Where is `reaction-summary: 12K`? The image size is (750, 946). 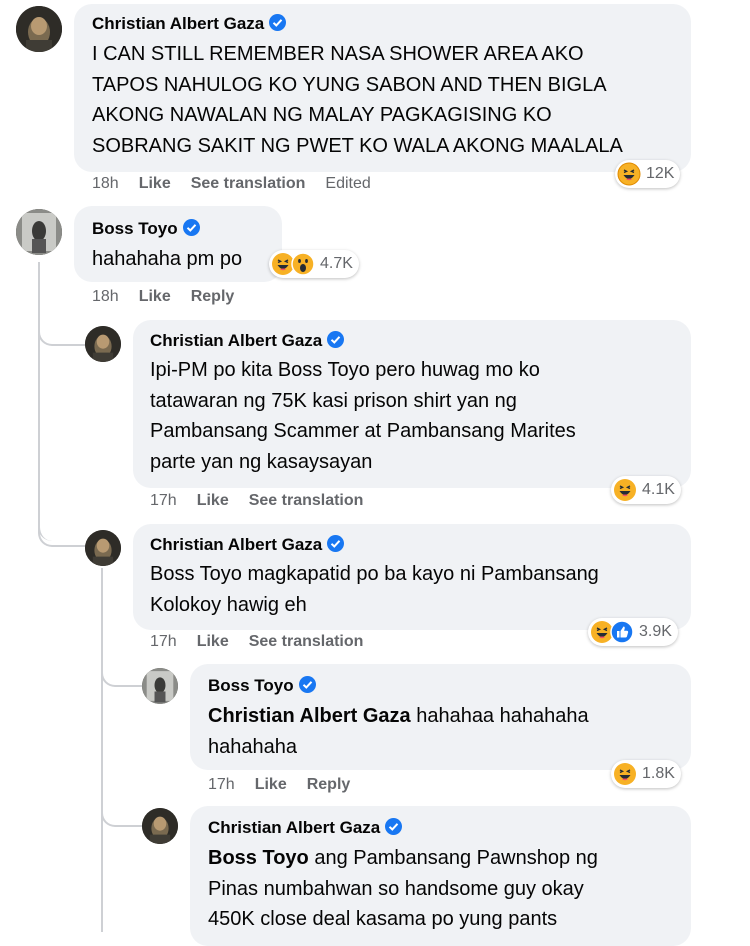
reaction-summary: 12K is located at coordinates (648, 174).